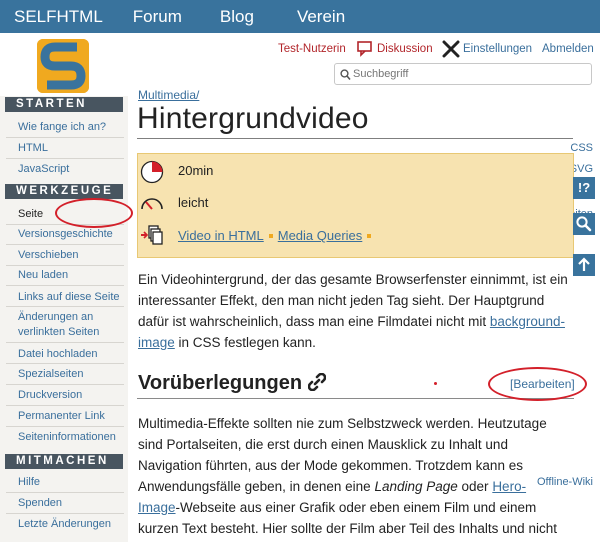 This screenshot has width=600, height=542. I want to click on sidebar-item-whatlinkshere: Links auf diese Seite, so click(69, 297).